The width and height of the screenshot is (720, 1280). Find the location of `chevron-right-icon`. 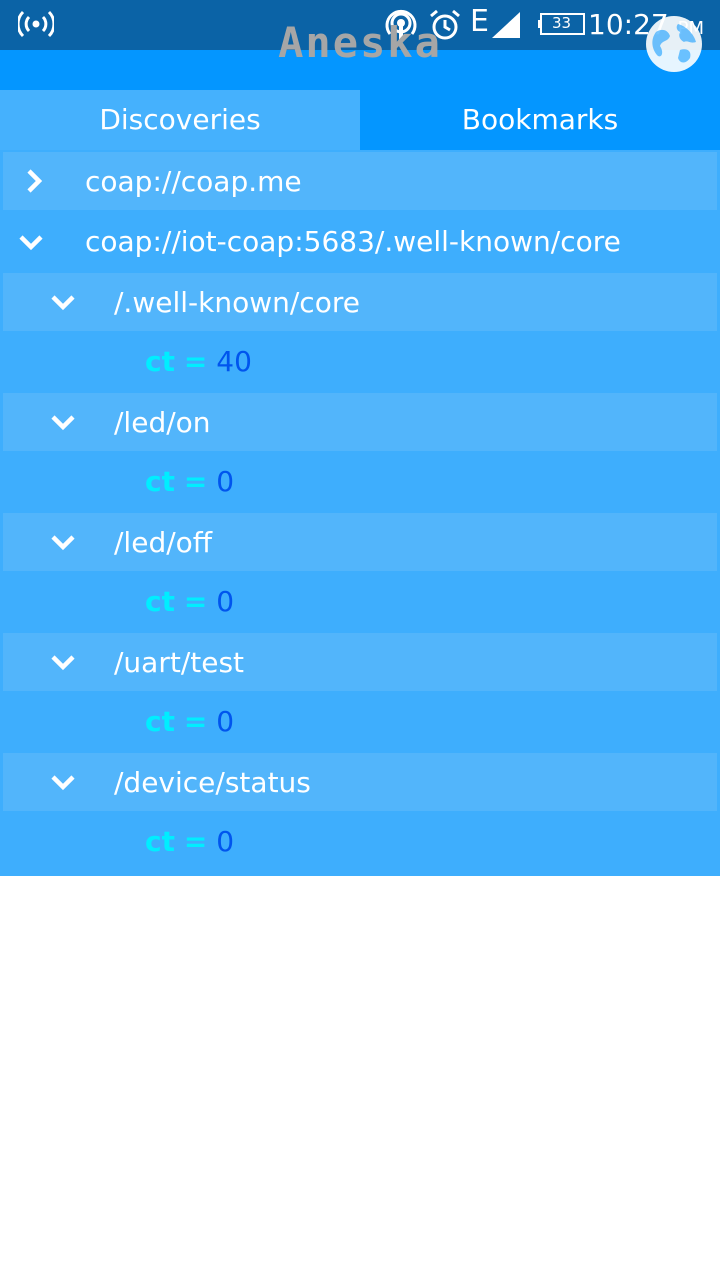

chevron-right-icon is located at coordinates (35, 181).